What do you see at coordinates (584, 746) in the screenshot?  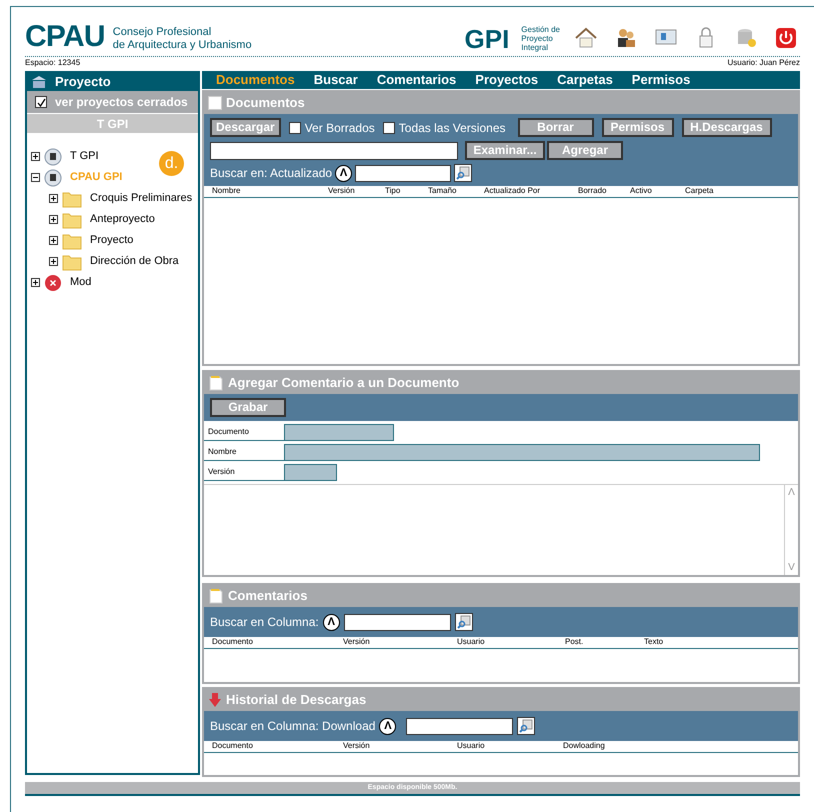 I see `column-header: Dowloading` at bounding box center [584, 746].